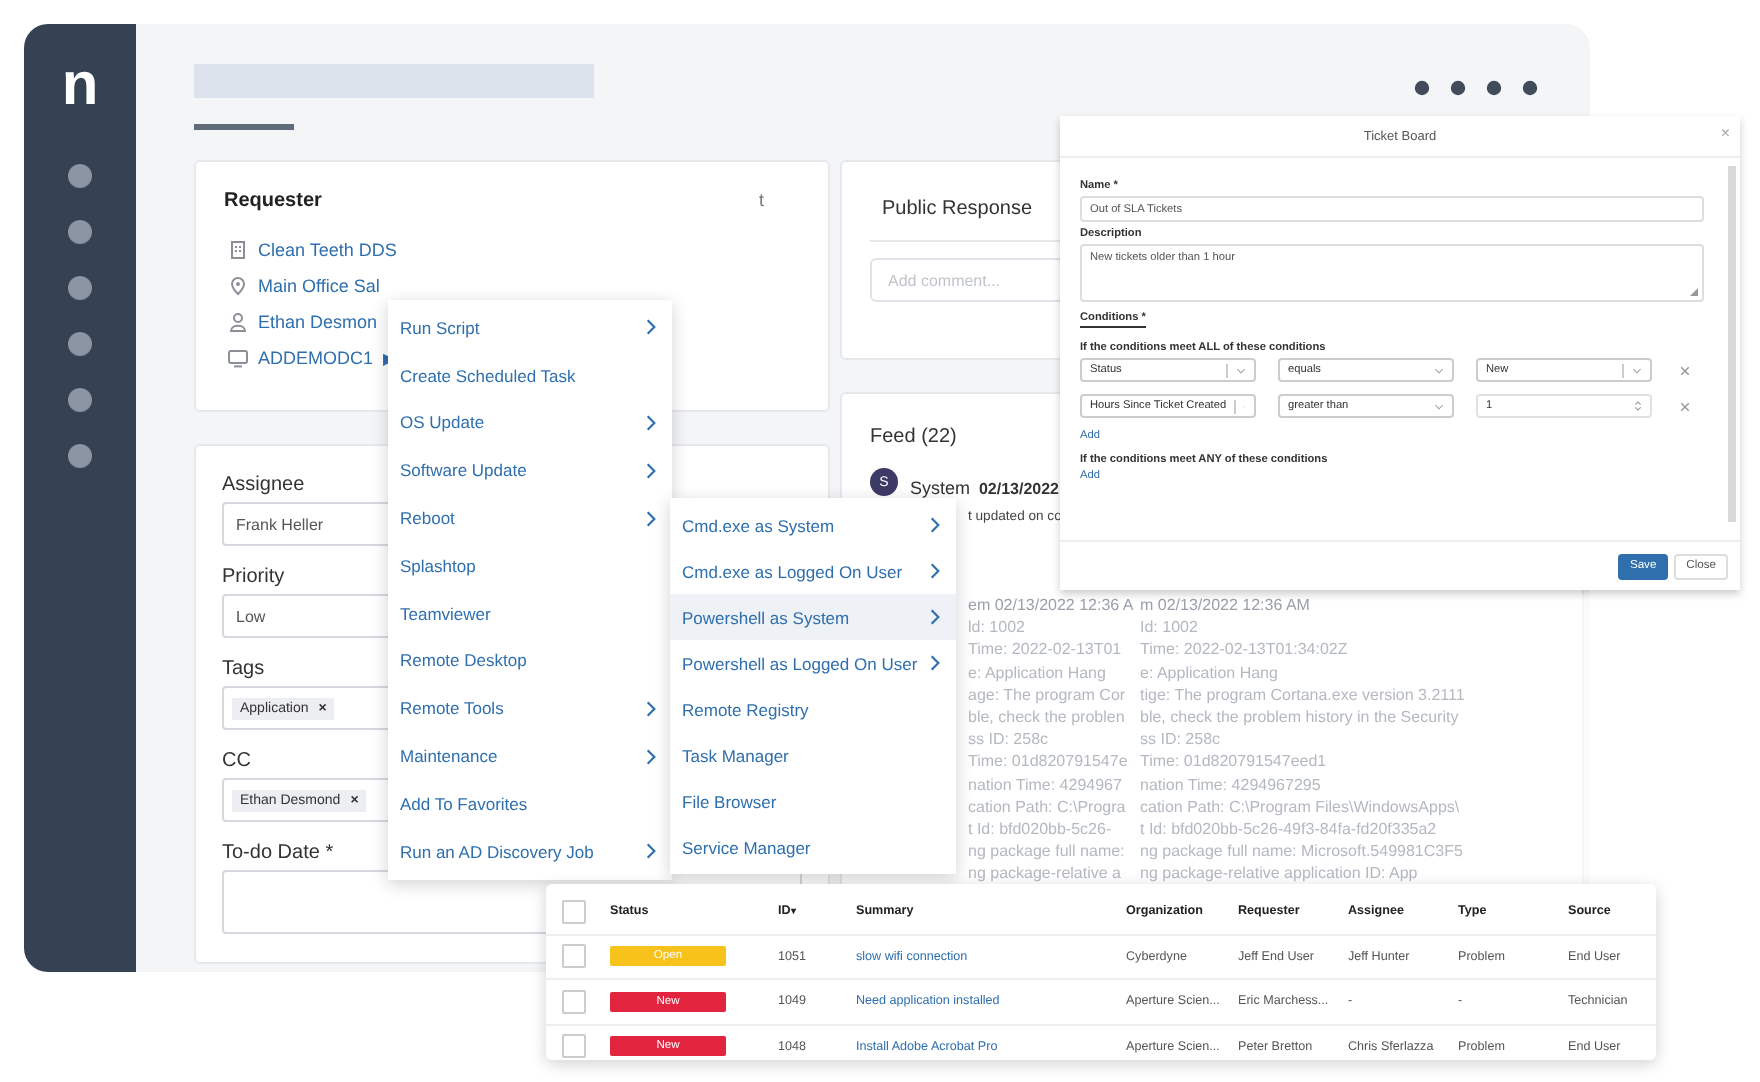 The height and width of the screenshot is (1082, 1760). What do you see at coordinates (1169, 627) in the screenshot?
I see `log-text: Id: 1002` at bounding box center [1169, 627].